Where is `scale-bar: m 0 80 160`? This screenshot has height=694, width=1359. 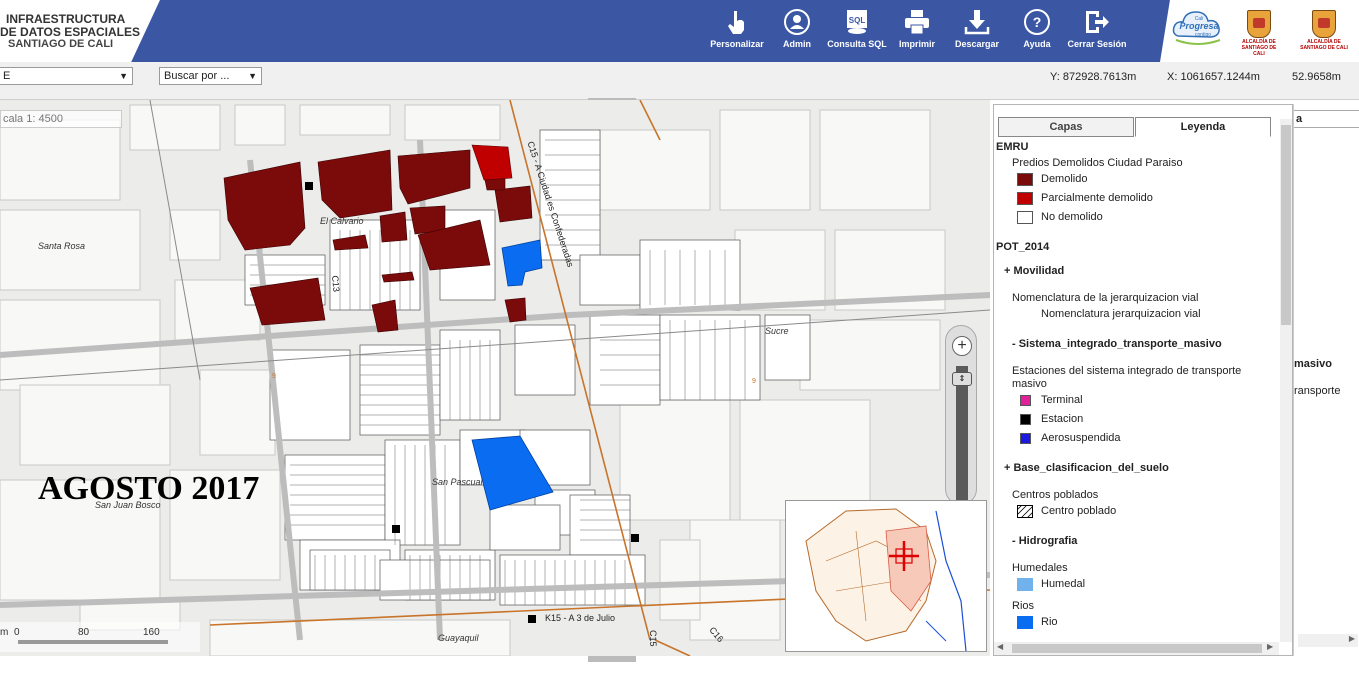
scale-bar: m 0 80 160 is located at coordinates (100, 637).